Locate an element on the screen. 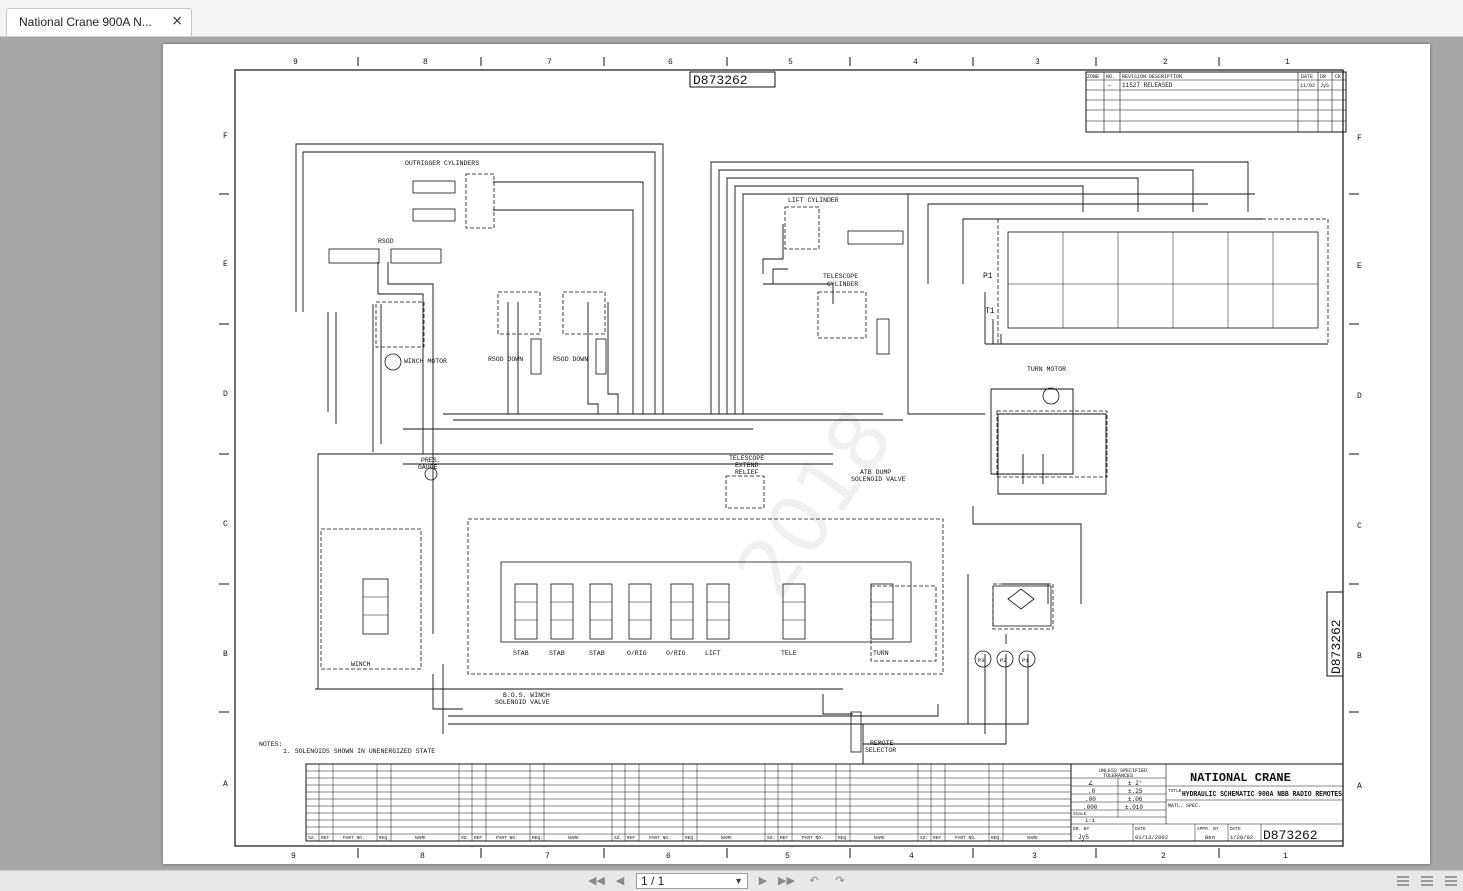 The image size is (1463, 891). revision-cell: 11/02 is located at coordinates (1307, 86).